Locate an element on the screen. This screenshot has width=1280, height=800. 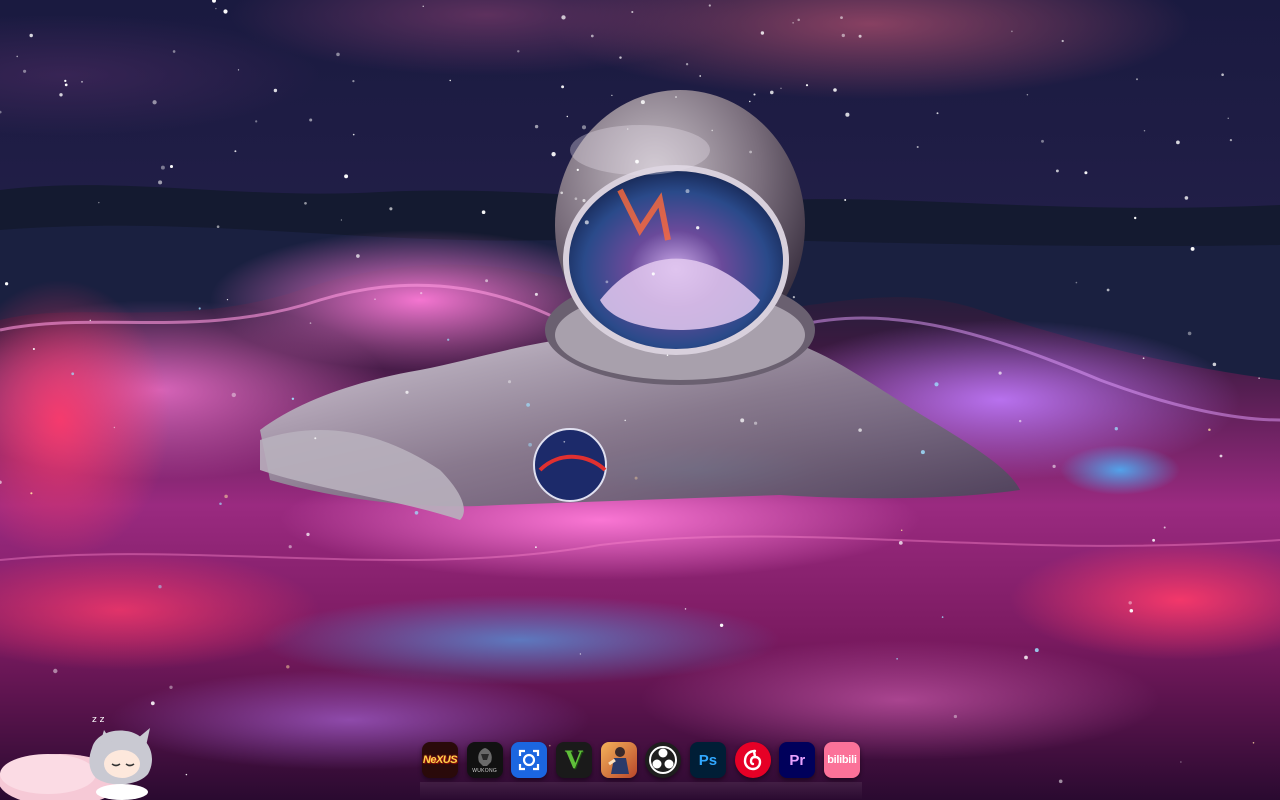
dock-app-nexus: NeXUS is located at coordinates (440, 760).